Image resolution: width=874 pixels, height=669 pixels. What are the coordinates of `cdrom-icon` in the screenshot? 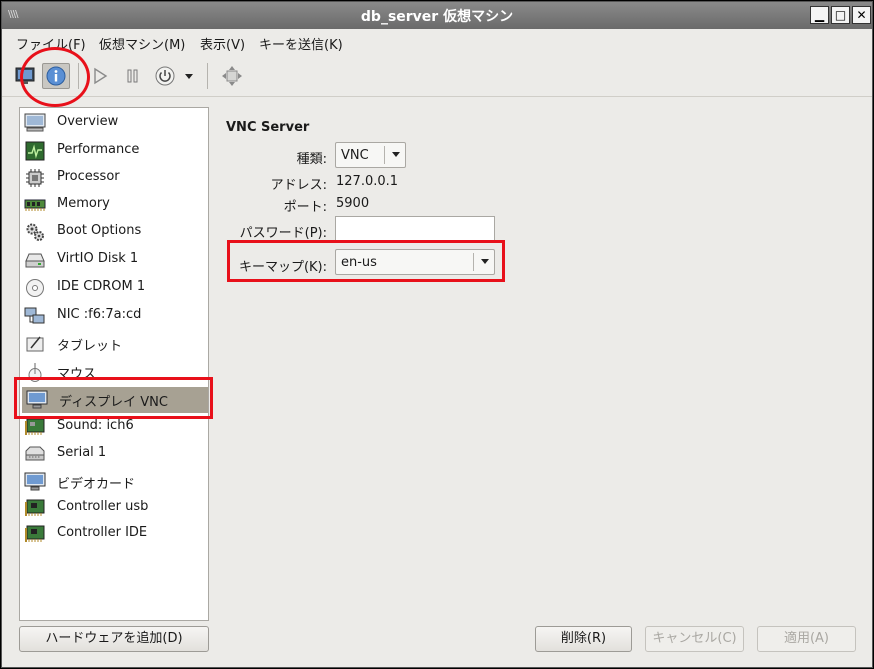 It's located at (35, 288).